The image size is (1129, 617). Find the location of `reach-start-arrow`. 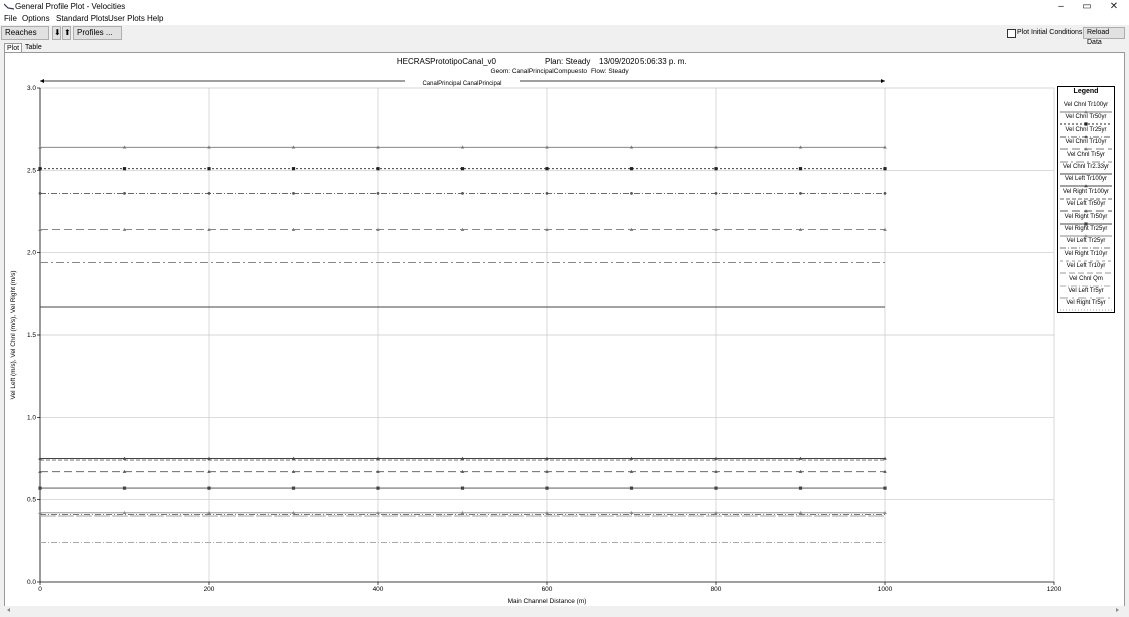

reach-start-arrow is located at coordinates (42, 81).